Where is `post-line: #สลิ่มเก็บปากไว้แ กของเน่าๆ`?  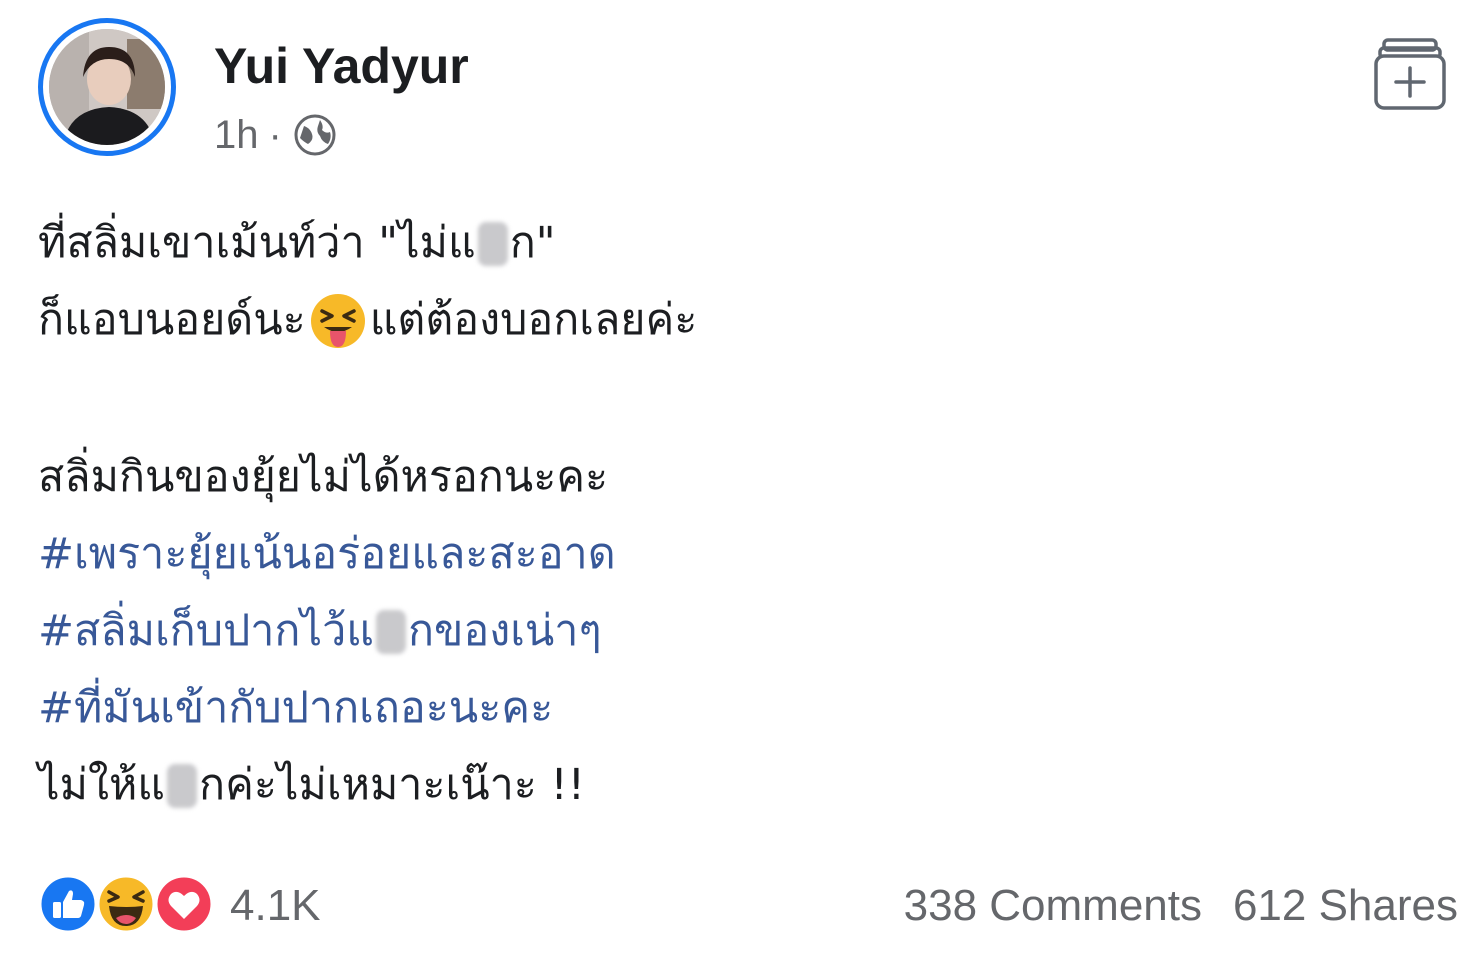
post-line: #สลิ่มเก็บปากไว้แ กของเน่าๆ is located at coordinates (728, 631).